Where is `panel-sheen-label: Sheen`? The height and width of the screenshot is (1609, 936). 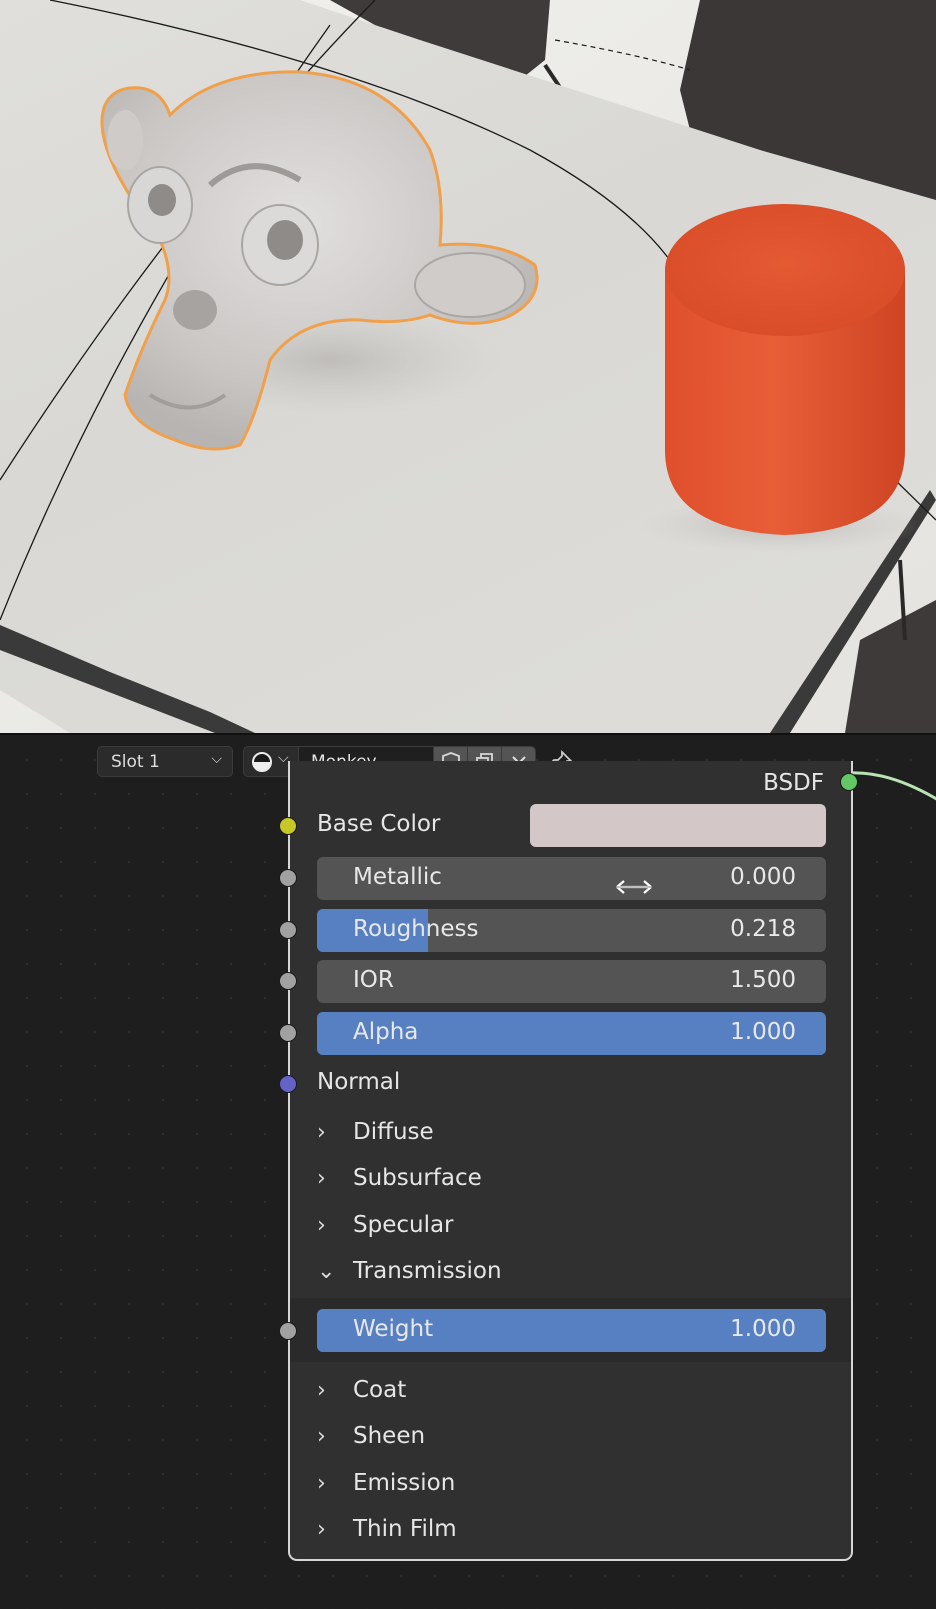
panel-sheen-label: Sheen is located at coordinates (389, 1436).